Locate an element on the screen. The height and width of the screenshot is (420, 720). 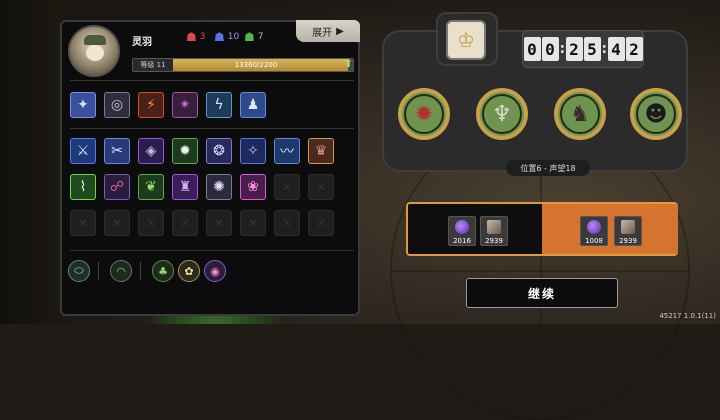
fan-item-icon: ◠ is located at coordinates (121, 271).